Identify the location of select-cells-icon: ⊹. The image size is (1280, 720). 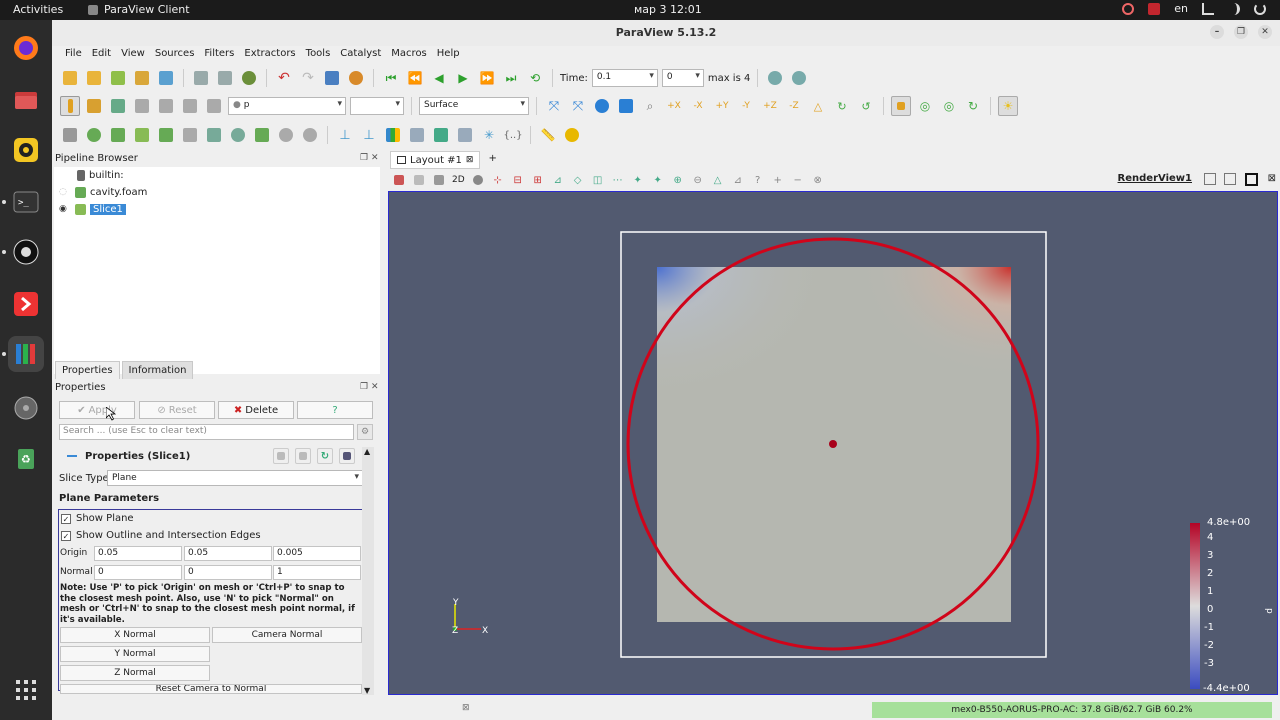
(498, 180).